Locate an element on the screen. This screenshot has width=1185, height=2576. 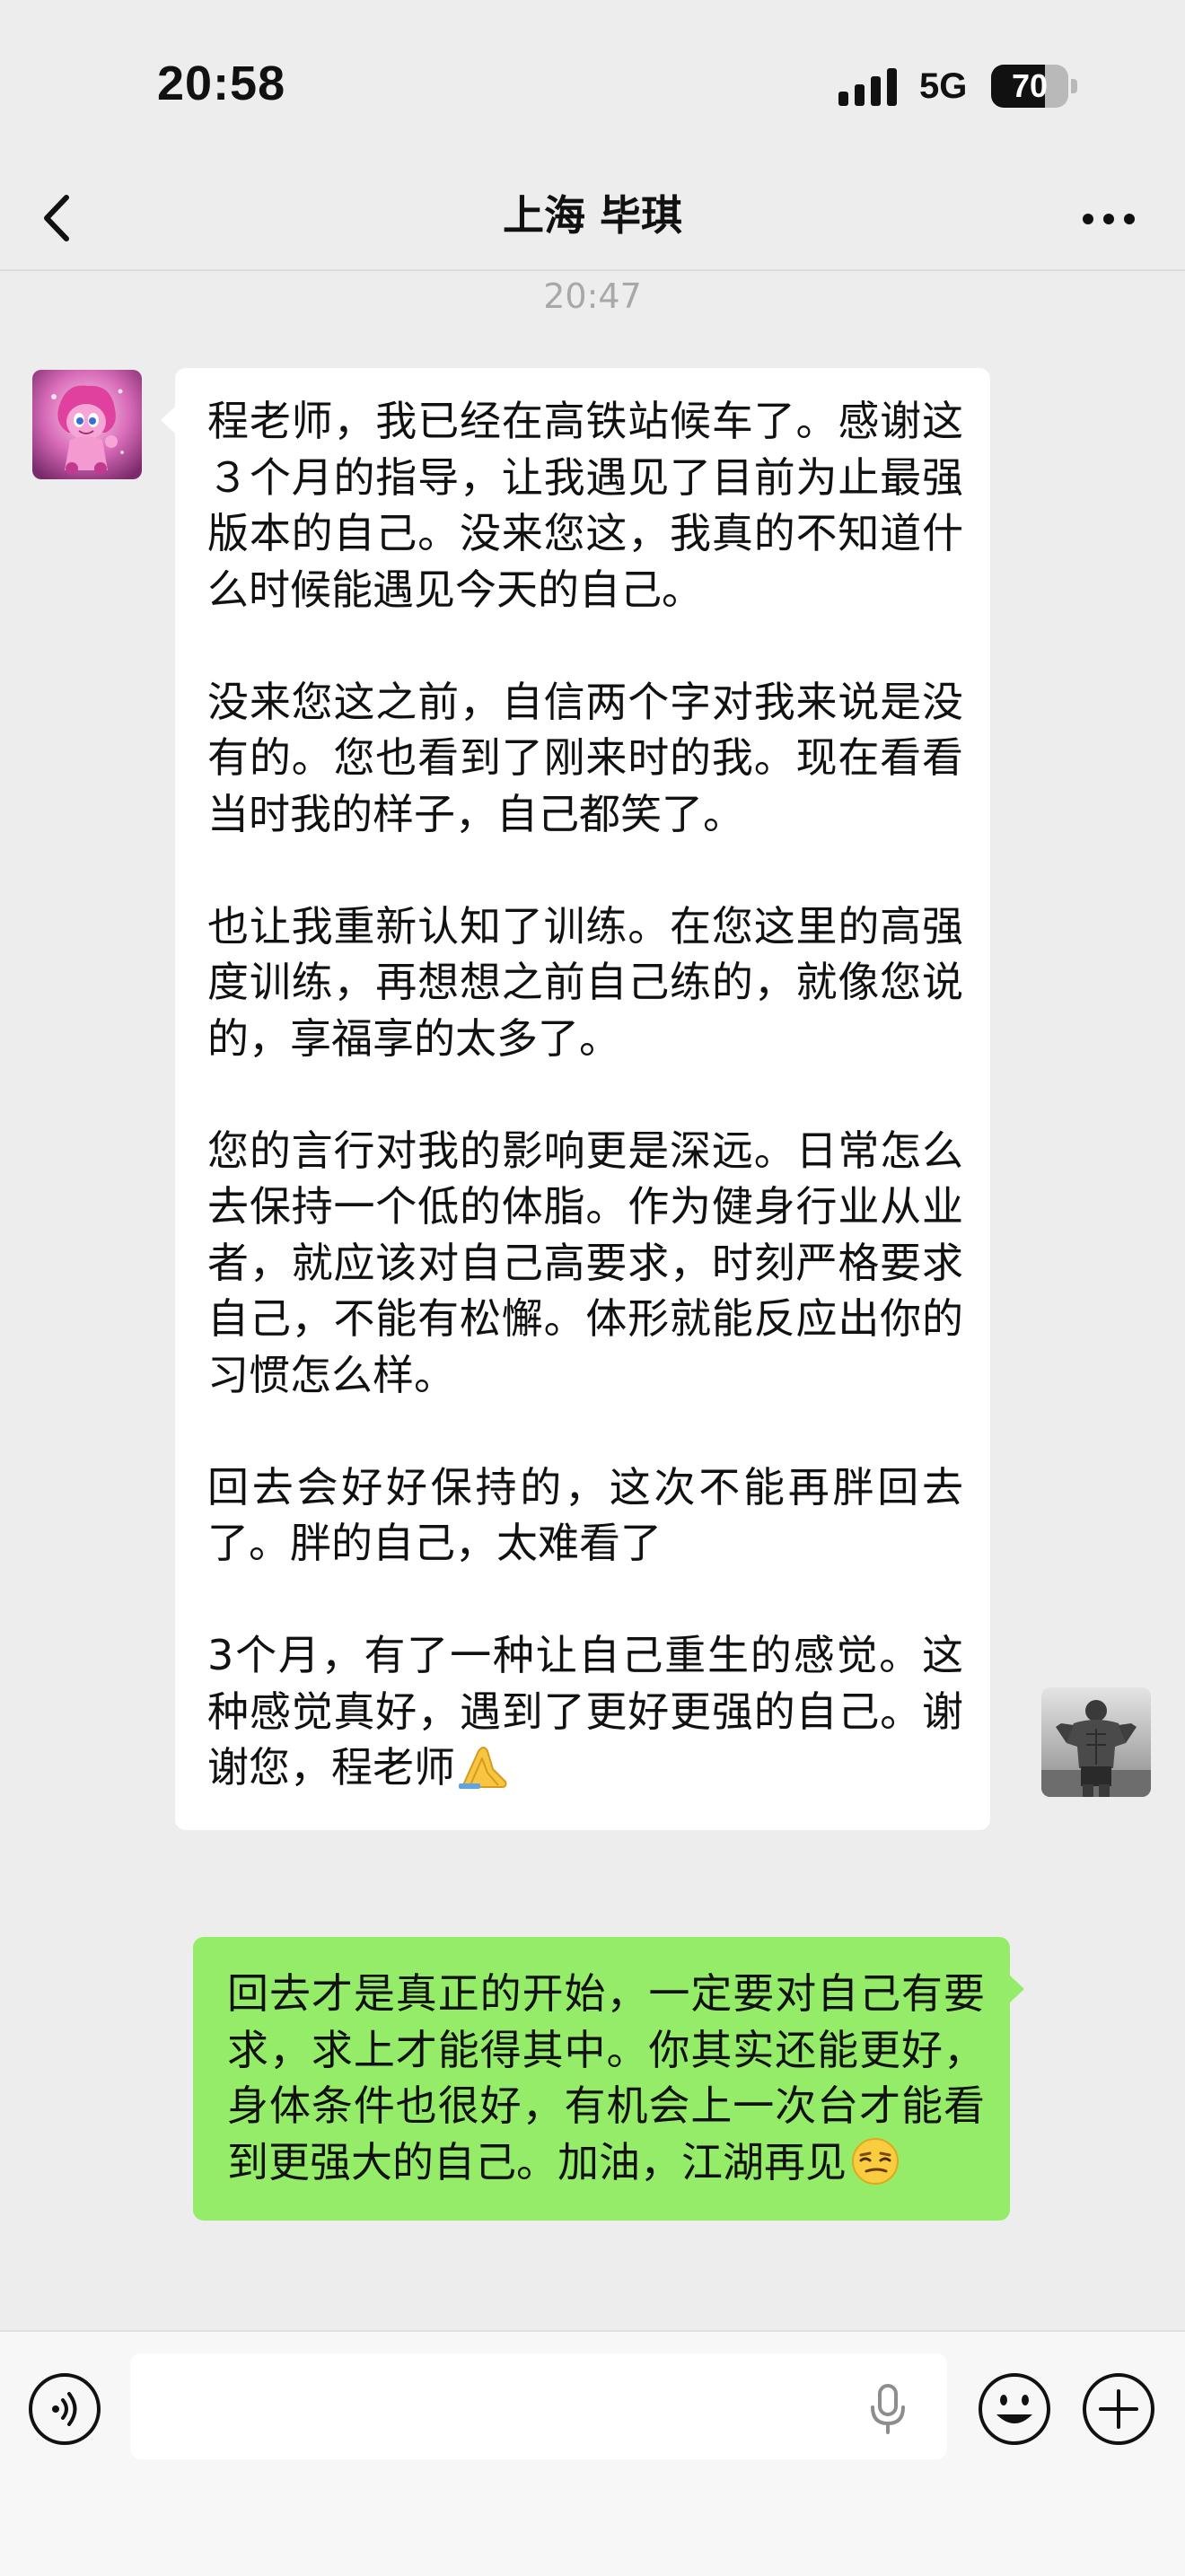
input-bar is located at coordinates (592, 2453).